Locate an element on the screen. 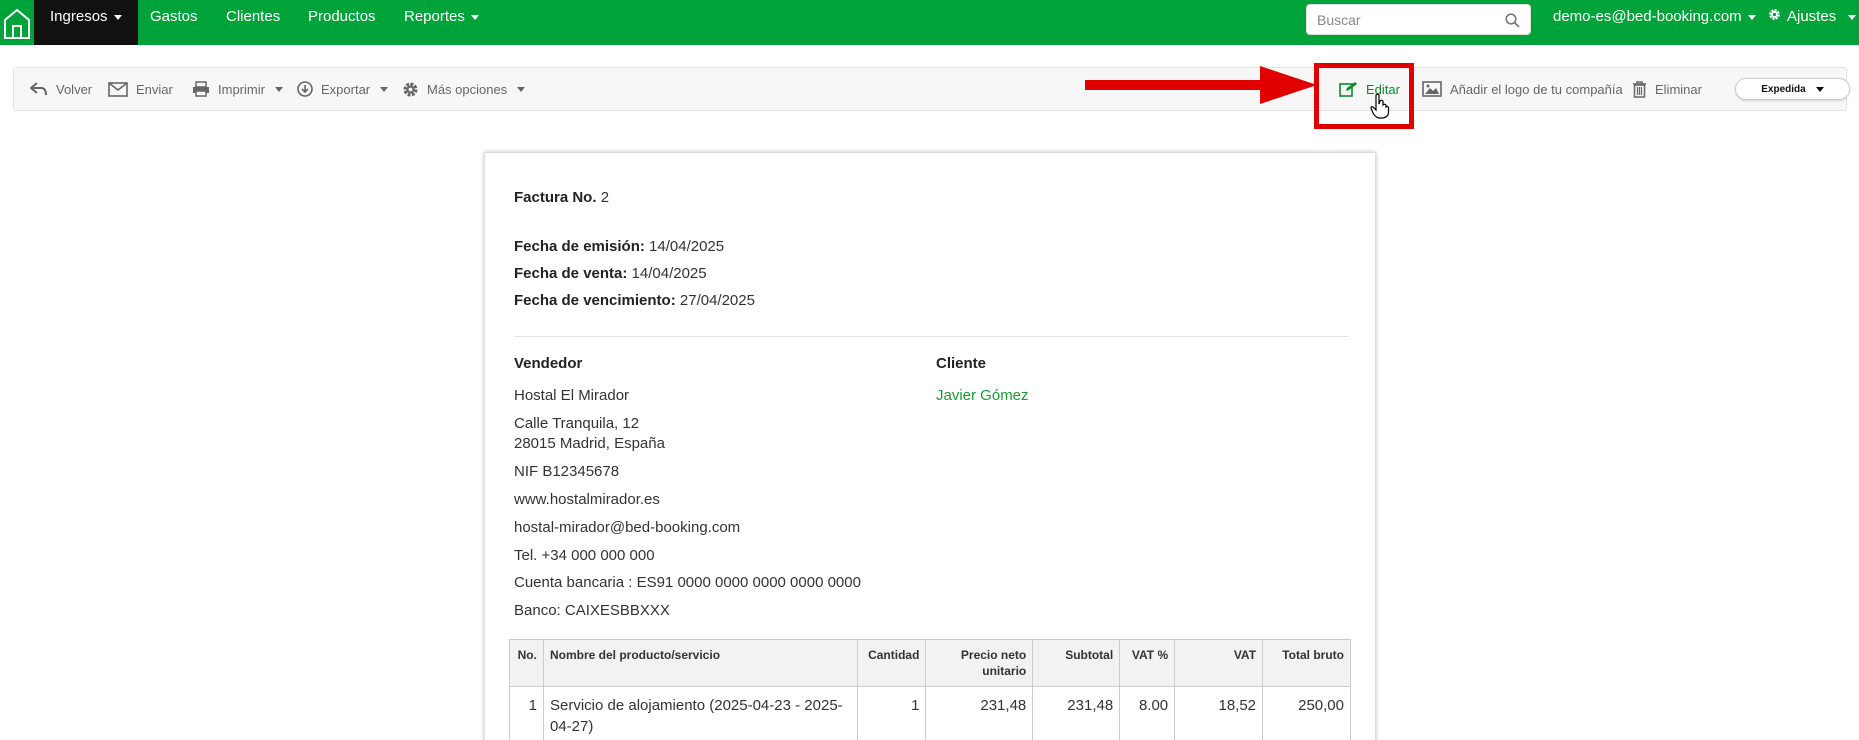  more-options-button: Más opciones is located at coordinates (464, 89).